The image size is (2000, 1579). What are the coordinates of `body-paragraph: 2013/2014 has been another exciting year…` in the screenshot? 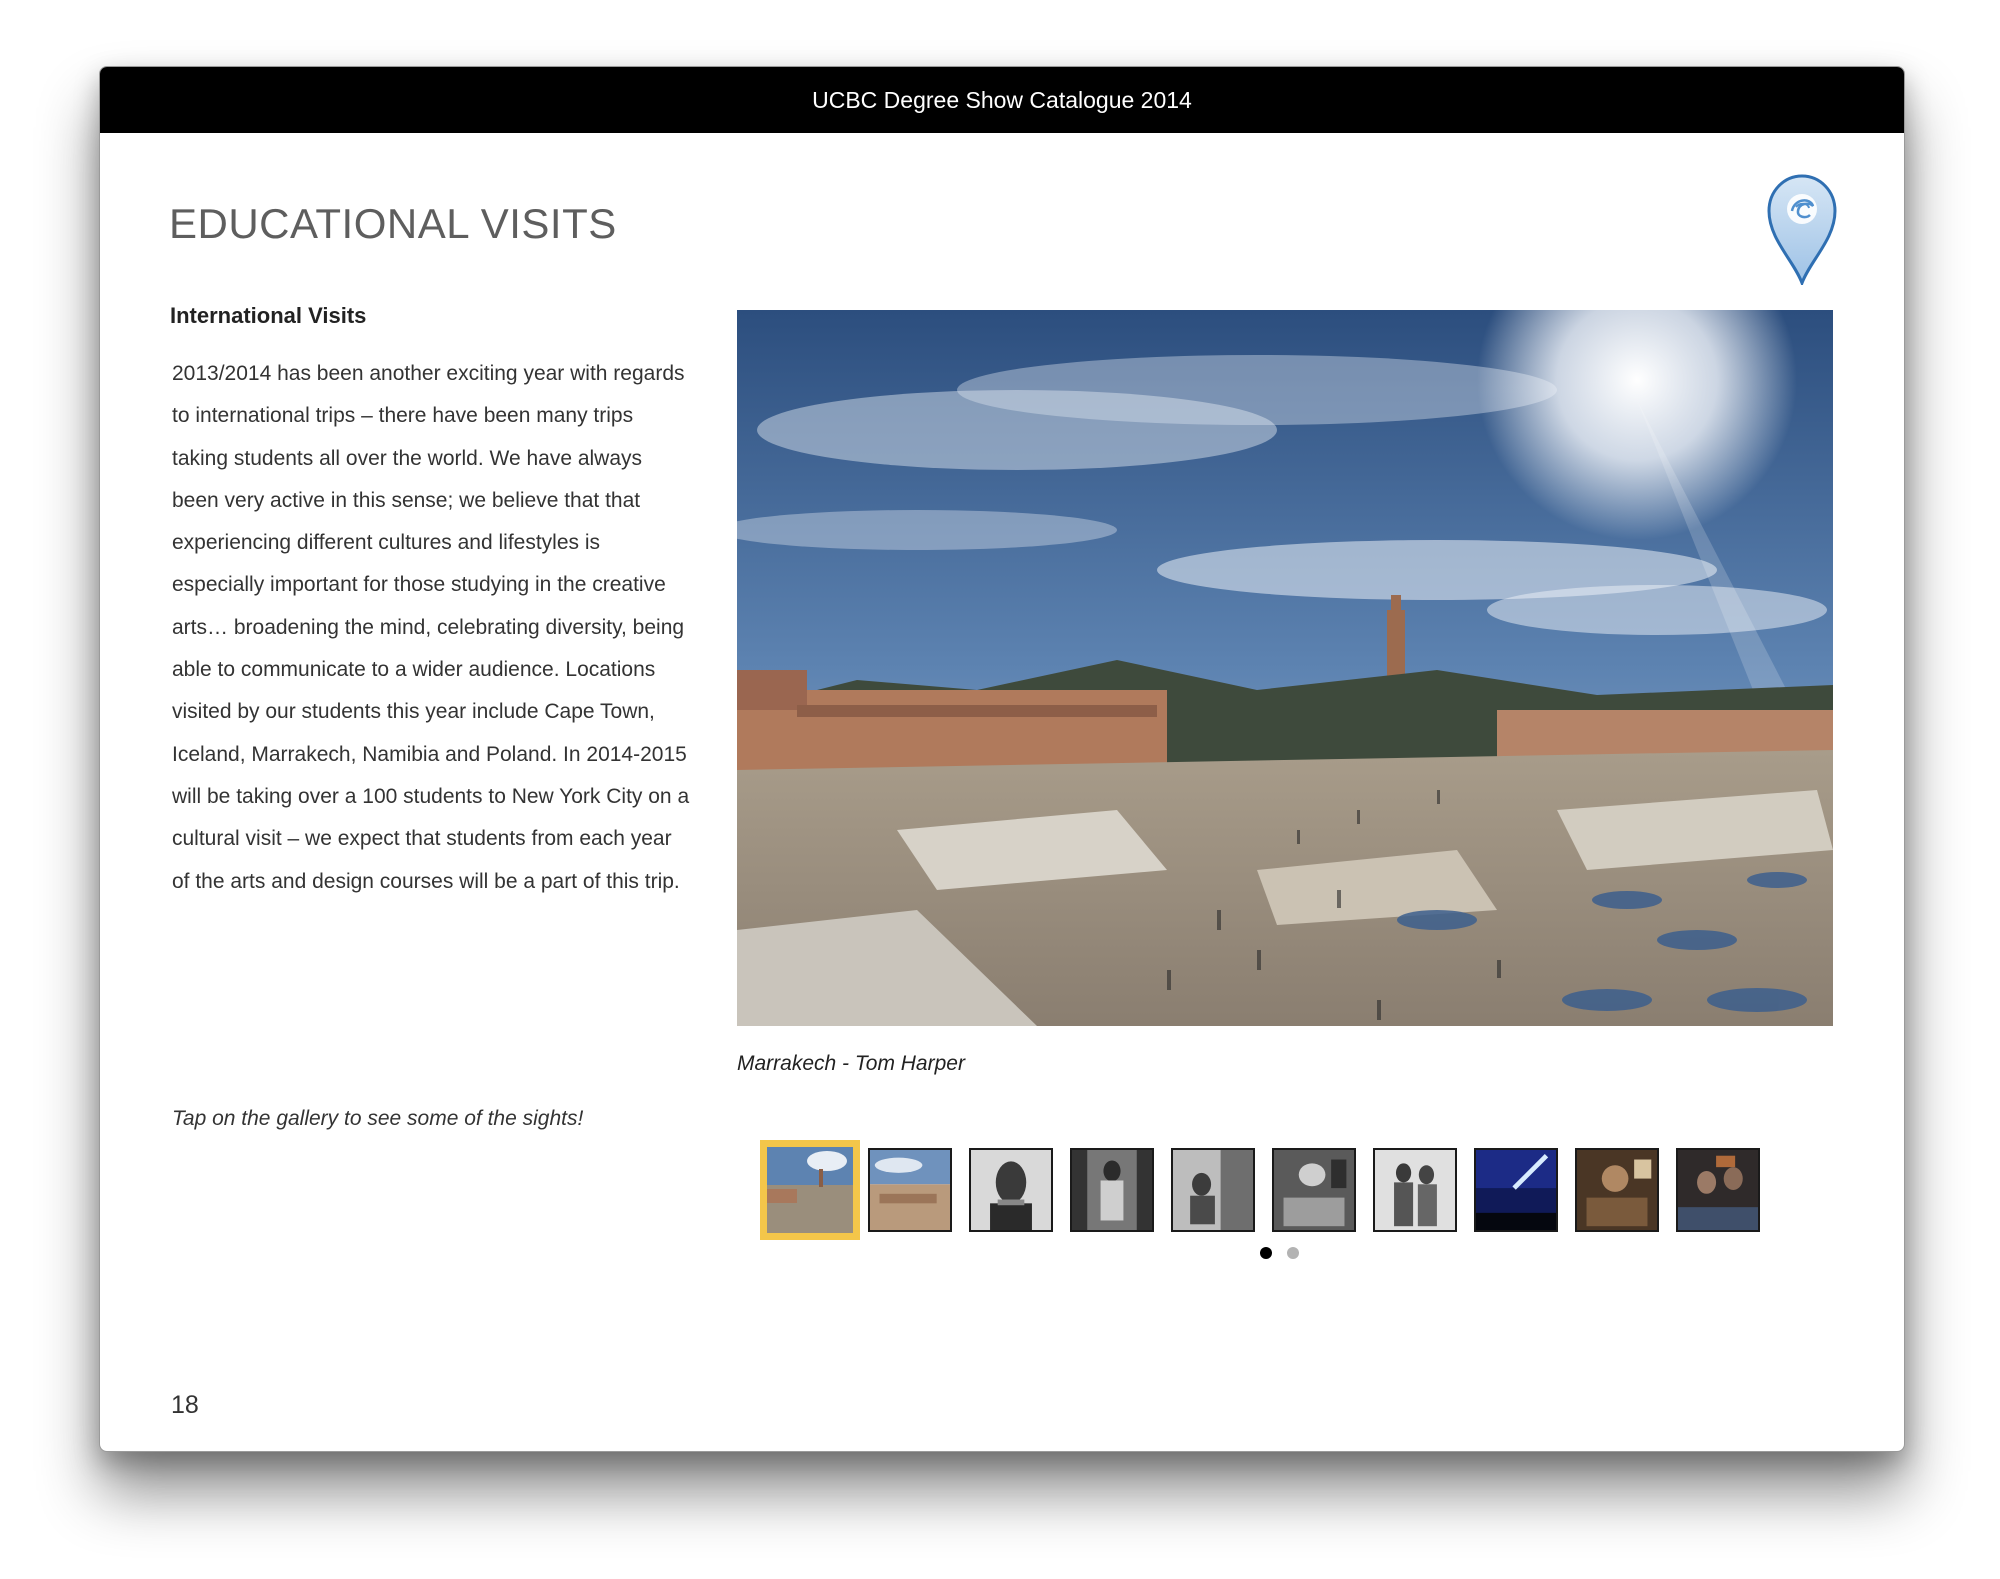 It's located at (431, 627).